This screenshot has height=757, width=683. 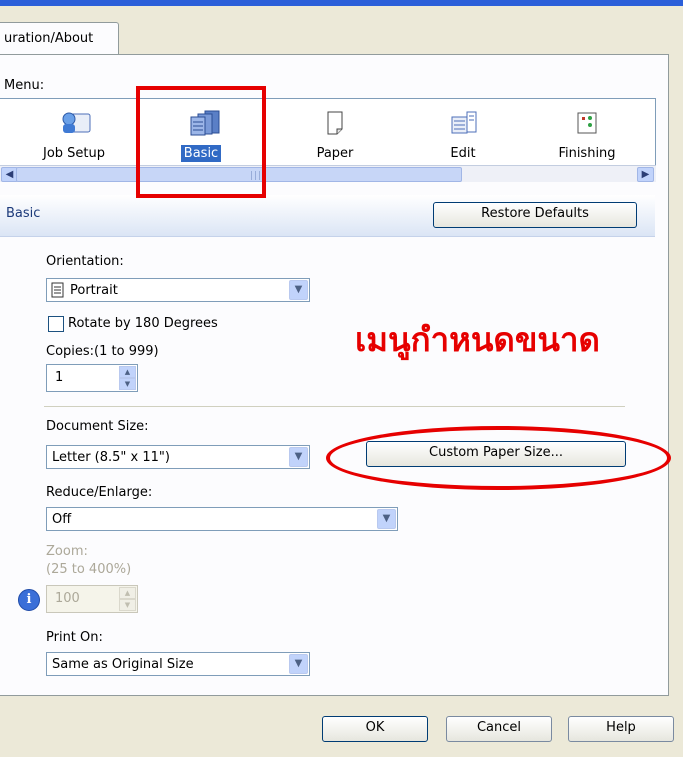 I want to click on document-size-label: Document Size:, so click(x=97, y=426).